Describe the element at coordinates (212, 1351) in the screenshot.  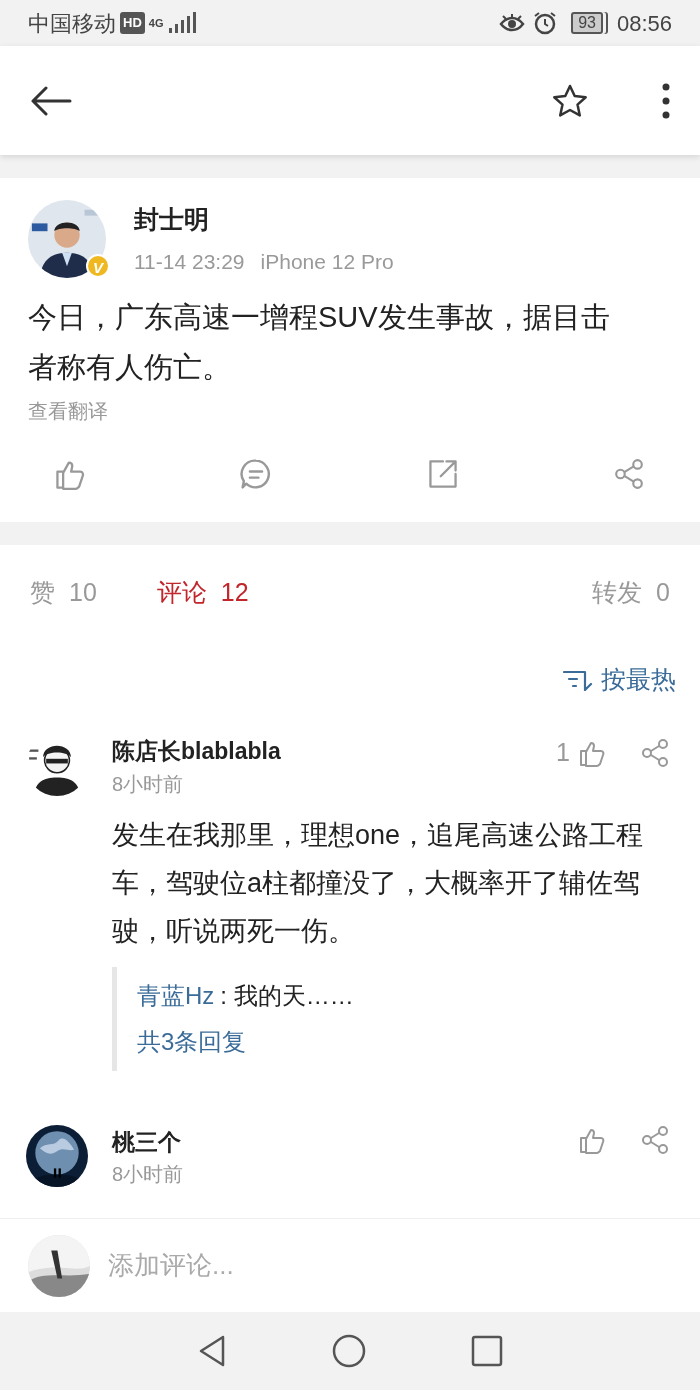
I see `back-icon` at that location.